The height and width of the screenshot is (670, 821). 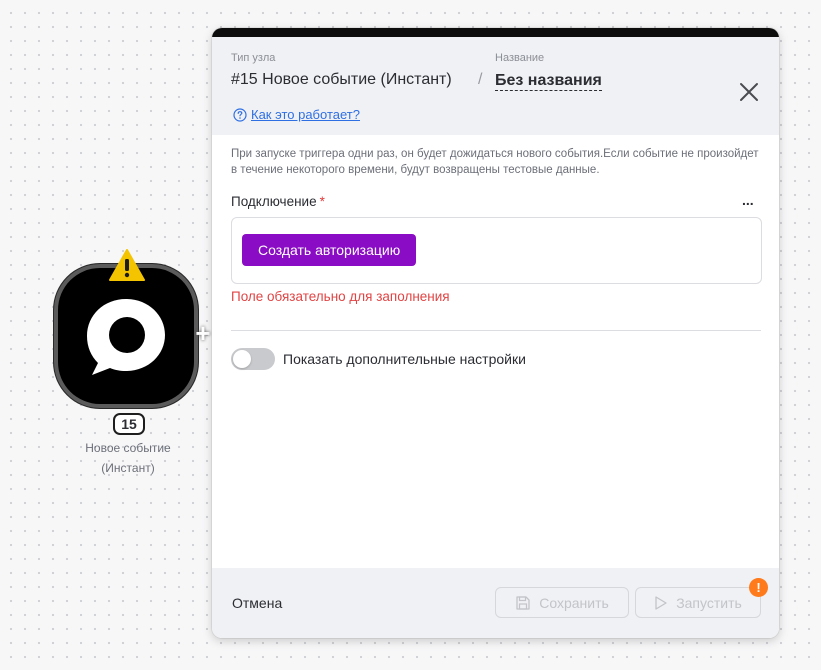 What do you see at coordinates (128, 468) in the screenshot?
I see `node-label-line2: (Инстант)` at bounding box center [128, 468].